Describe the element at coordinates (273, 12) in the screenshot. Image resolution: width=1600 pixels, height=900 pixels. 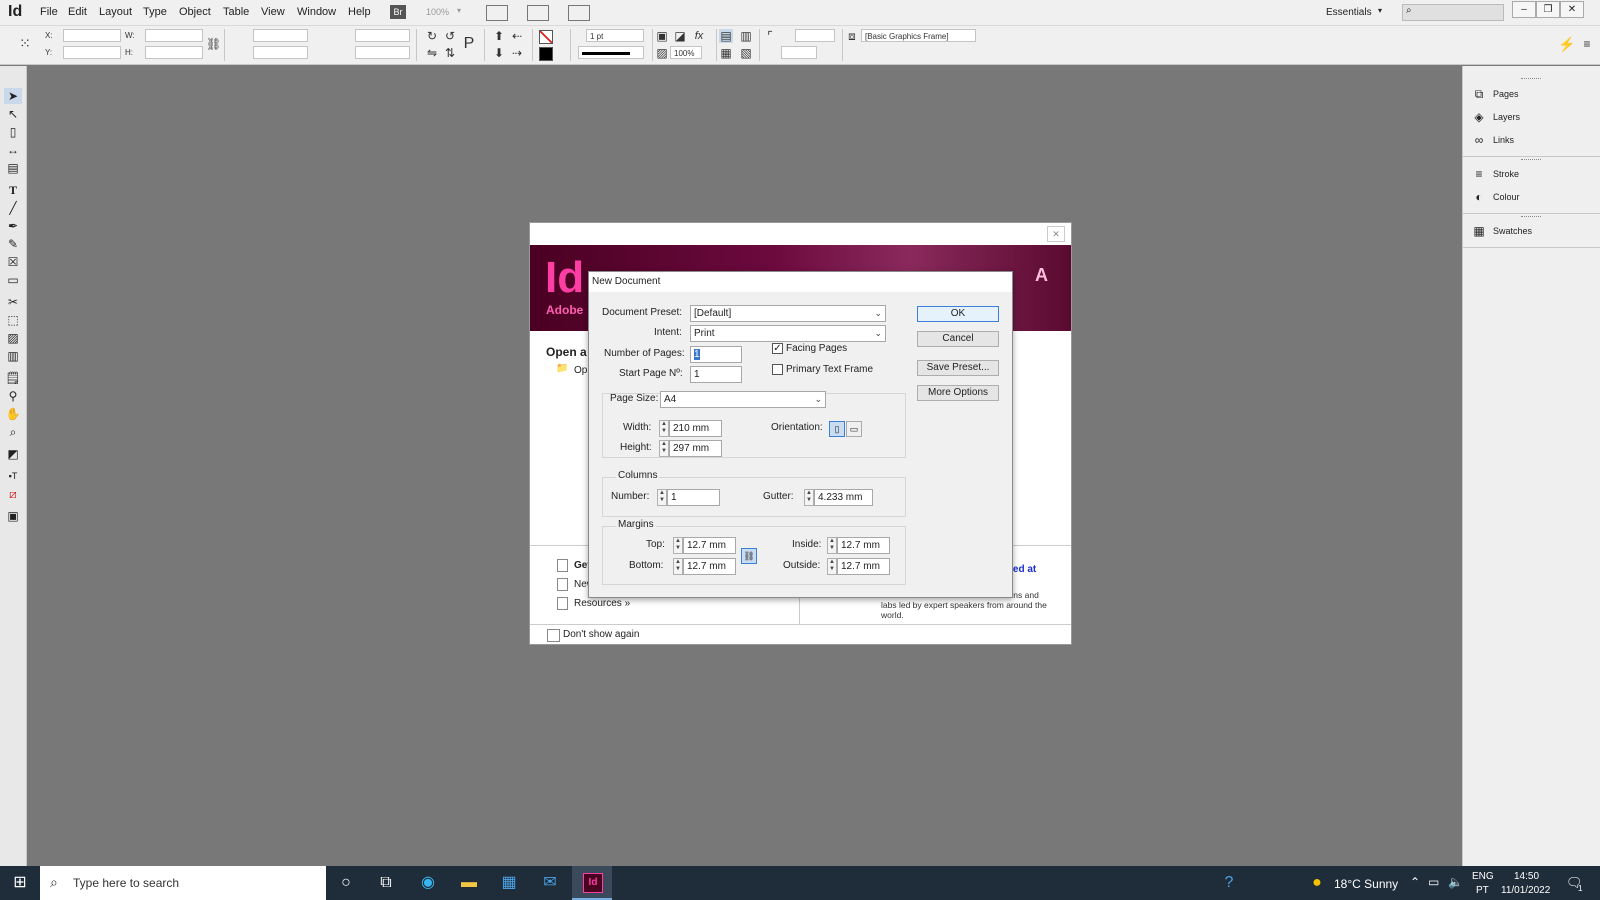
I see `menu-view: View` at that location.